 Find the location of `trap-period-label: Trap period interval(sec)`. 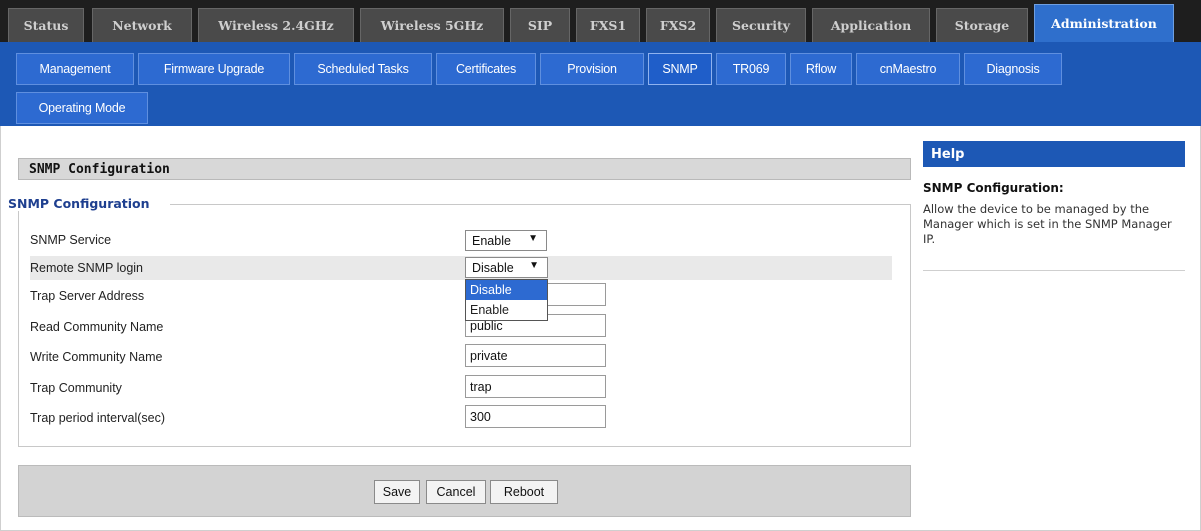

trap-period-label: Trap period interval(sec) is located at coordinates (98, 418).